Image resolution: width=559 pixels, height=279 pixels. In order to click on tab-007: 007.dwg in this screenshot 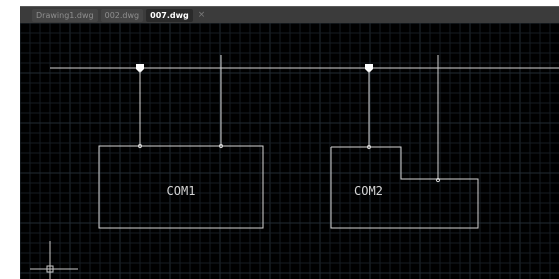, I will do `click(169, 15)`.